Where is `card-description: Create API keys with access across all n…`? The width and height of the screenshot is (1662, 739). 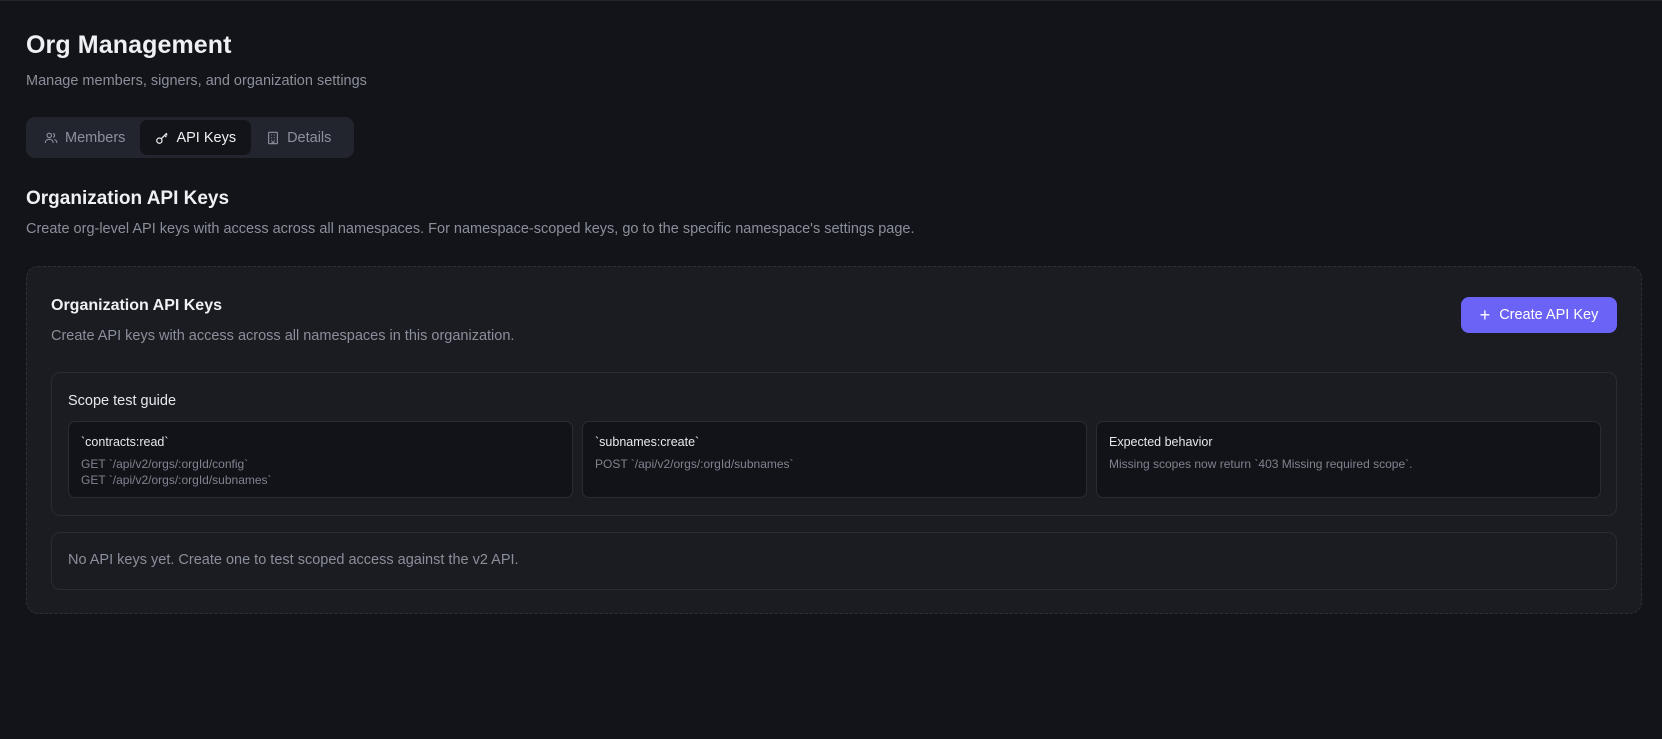
card-description: Create API keys with access across all n… is located at coordinates (283, 336).